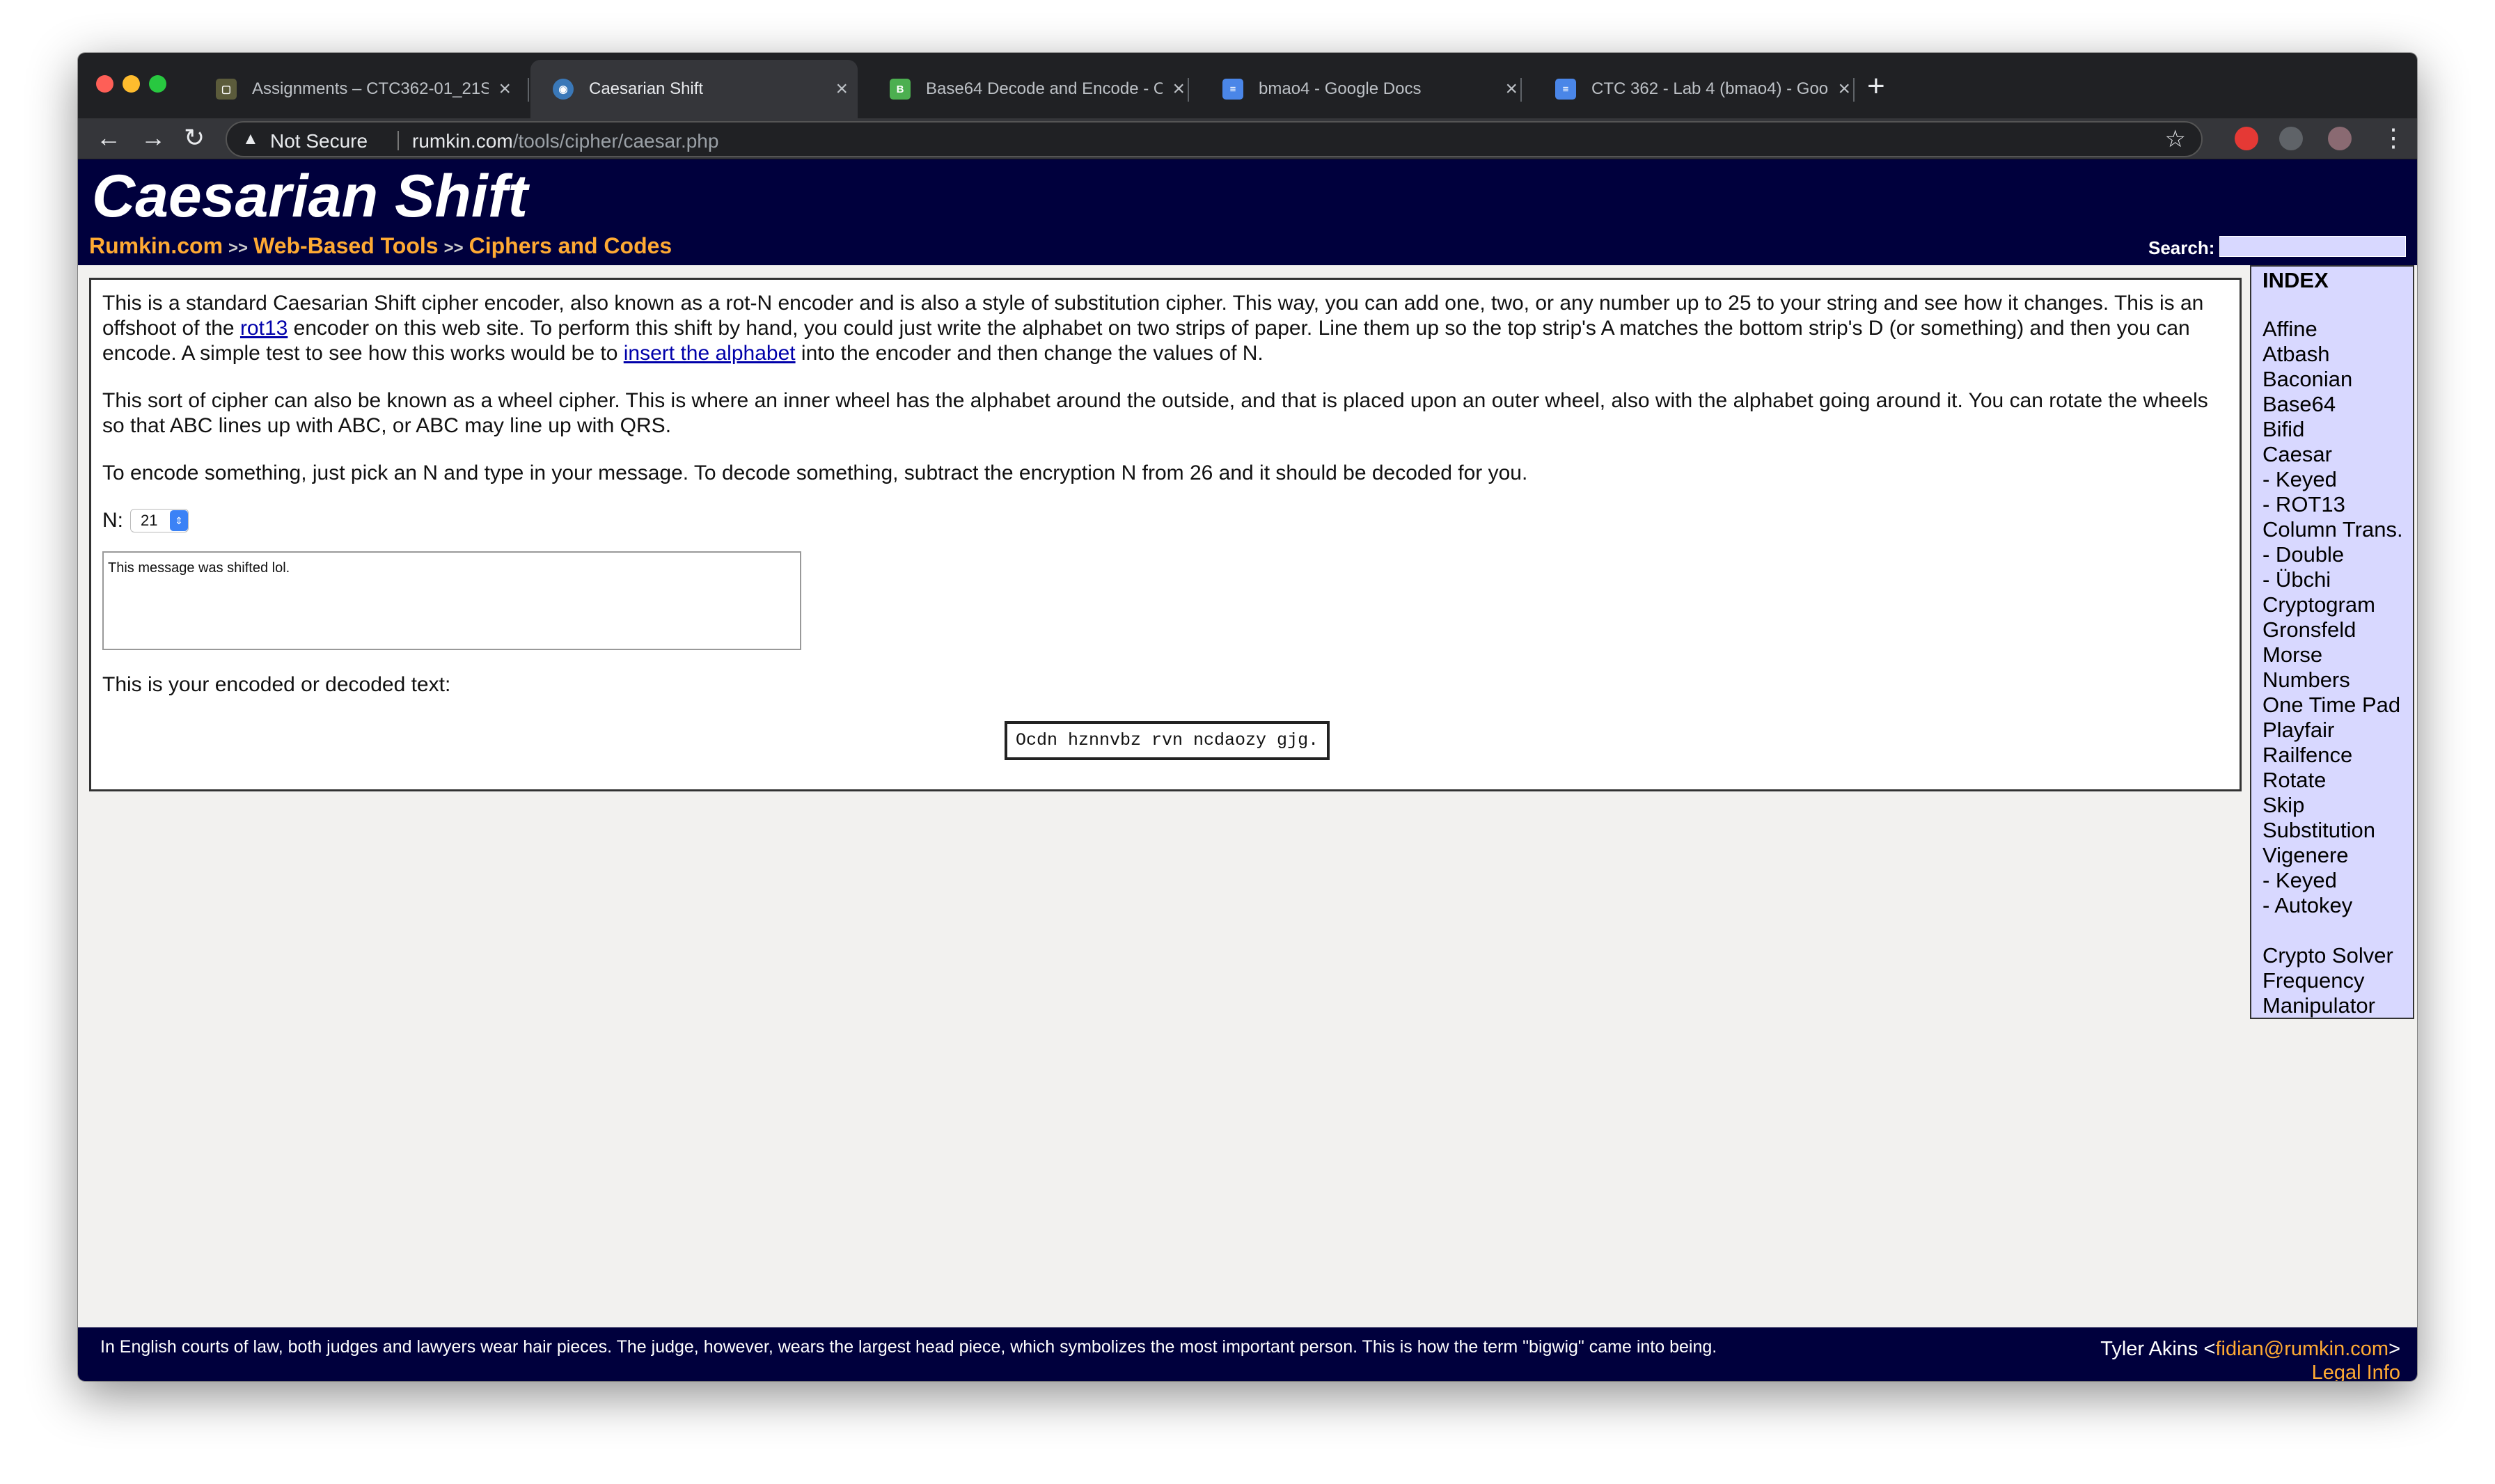 The width and height of the screenshot is (2495, 1484). I want to click on legal-info-link: Legal Info, so click(2356, 1371).